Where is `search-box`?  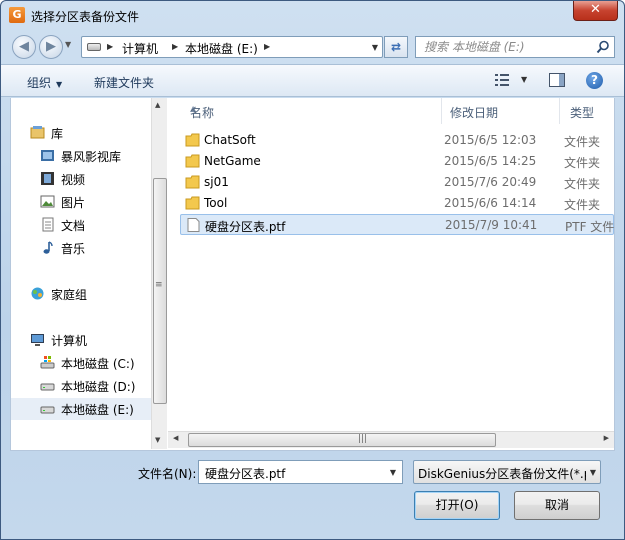 search-box is located at coordinates (515, 47).